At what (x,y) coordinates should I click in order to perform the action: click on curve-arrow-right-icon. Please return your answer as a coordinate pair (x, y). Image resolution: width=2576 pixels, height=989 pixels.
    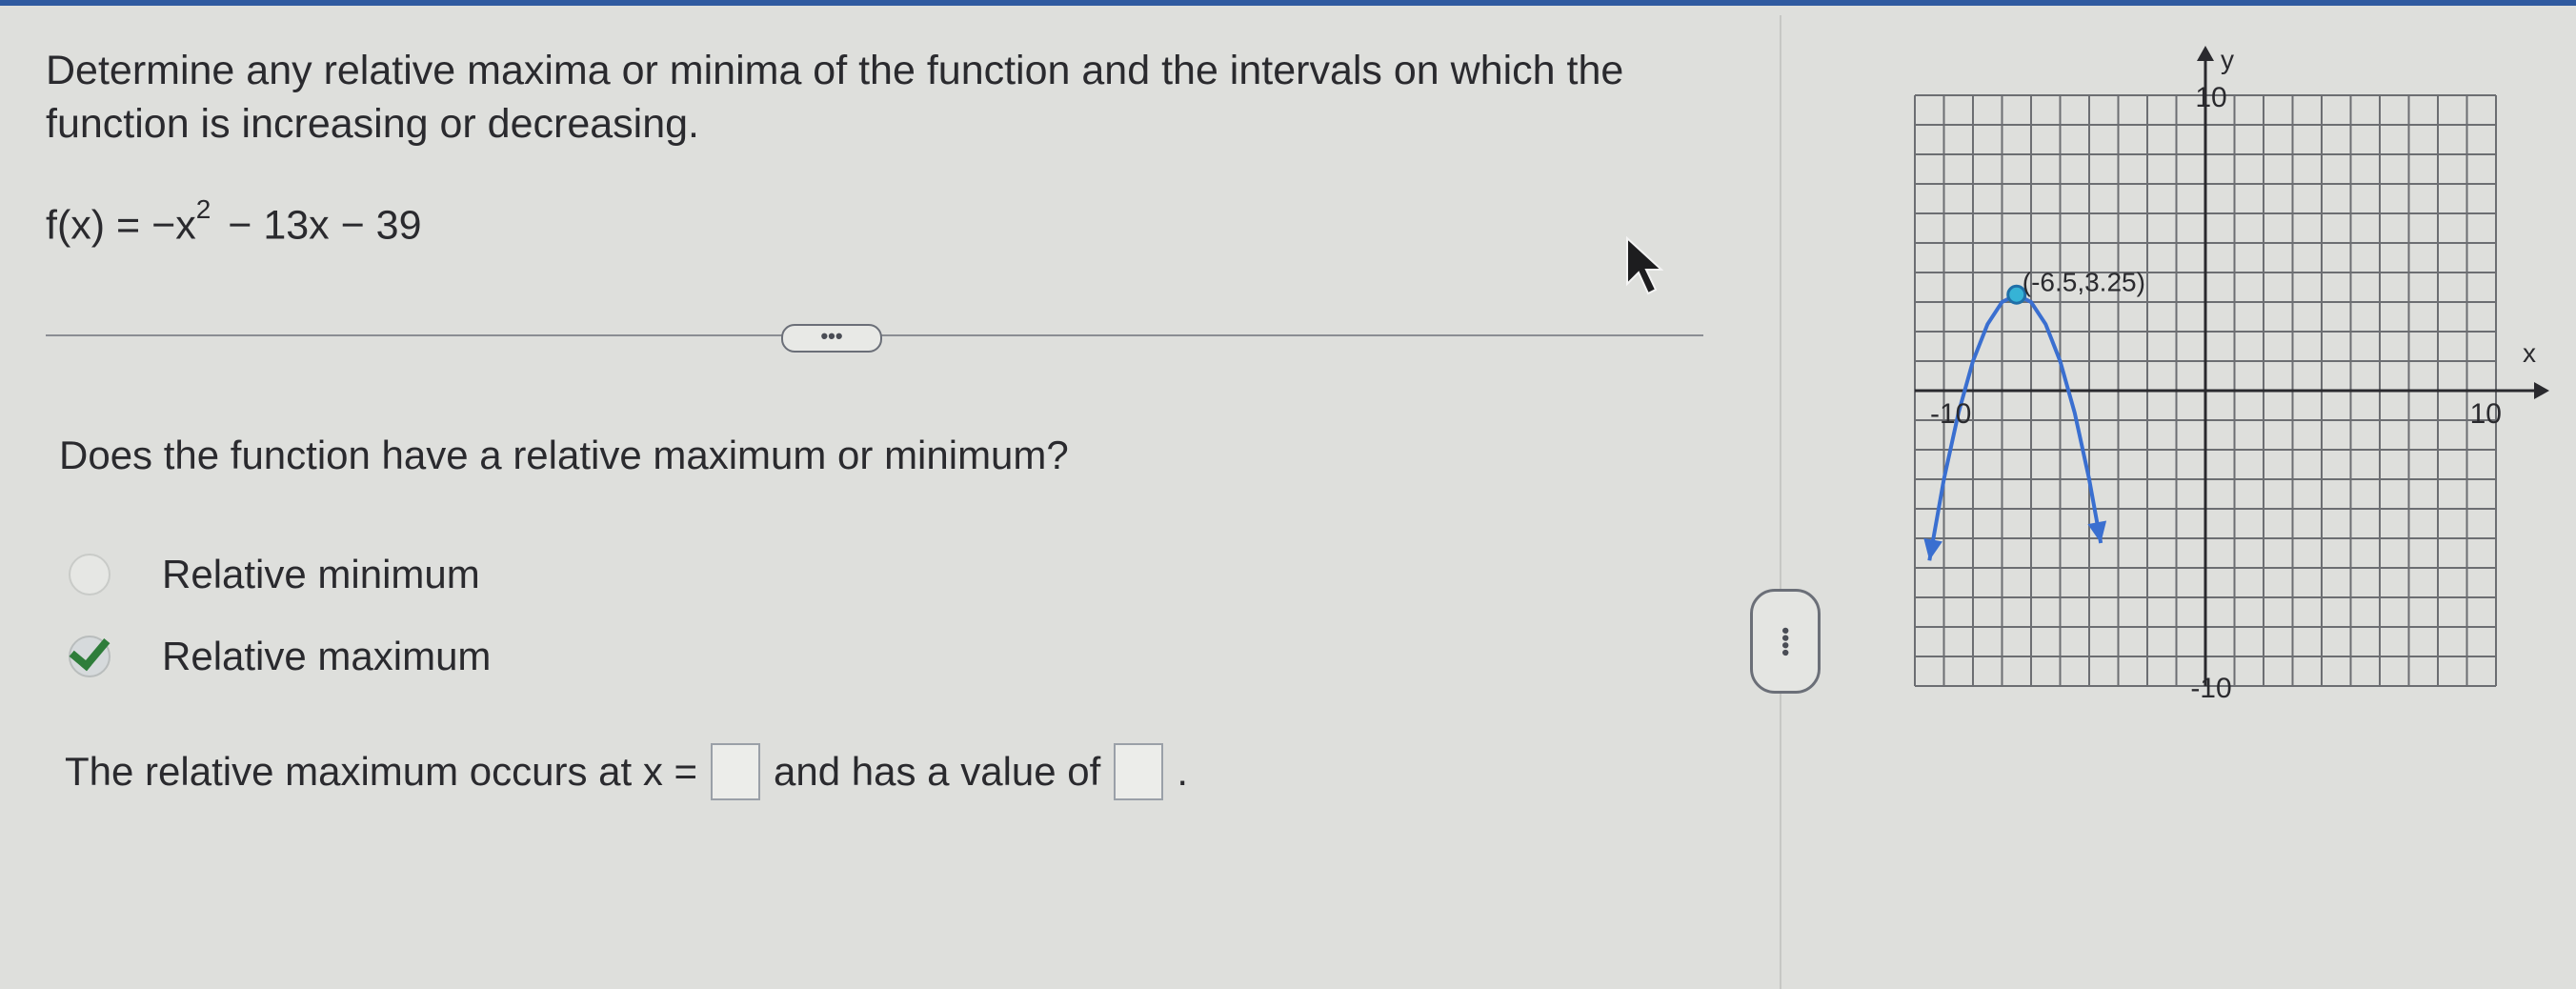
    Looking at the image, I should click on (2097, 531).